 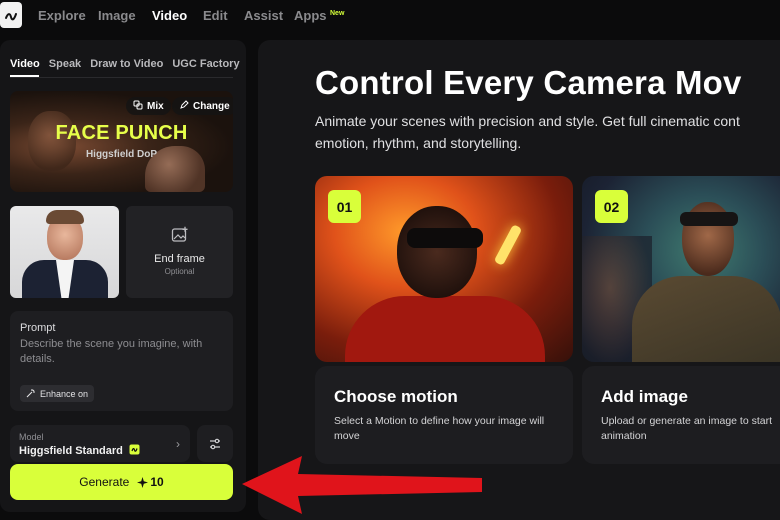 I want to click on credit-cost: 10, so click(x=150, y=482).